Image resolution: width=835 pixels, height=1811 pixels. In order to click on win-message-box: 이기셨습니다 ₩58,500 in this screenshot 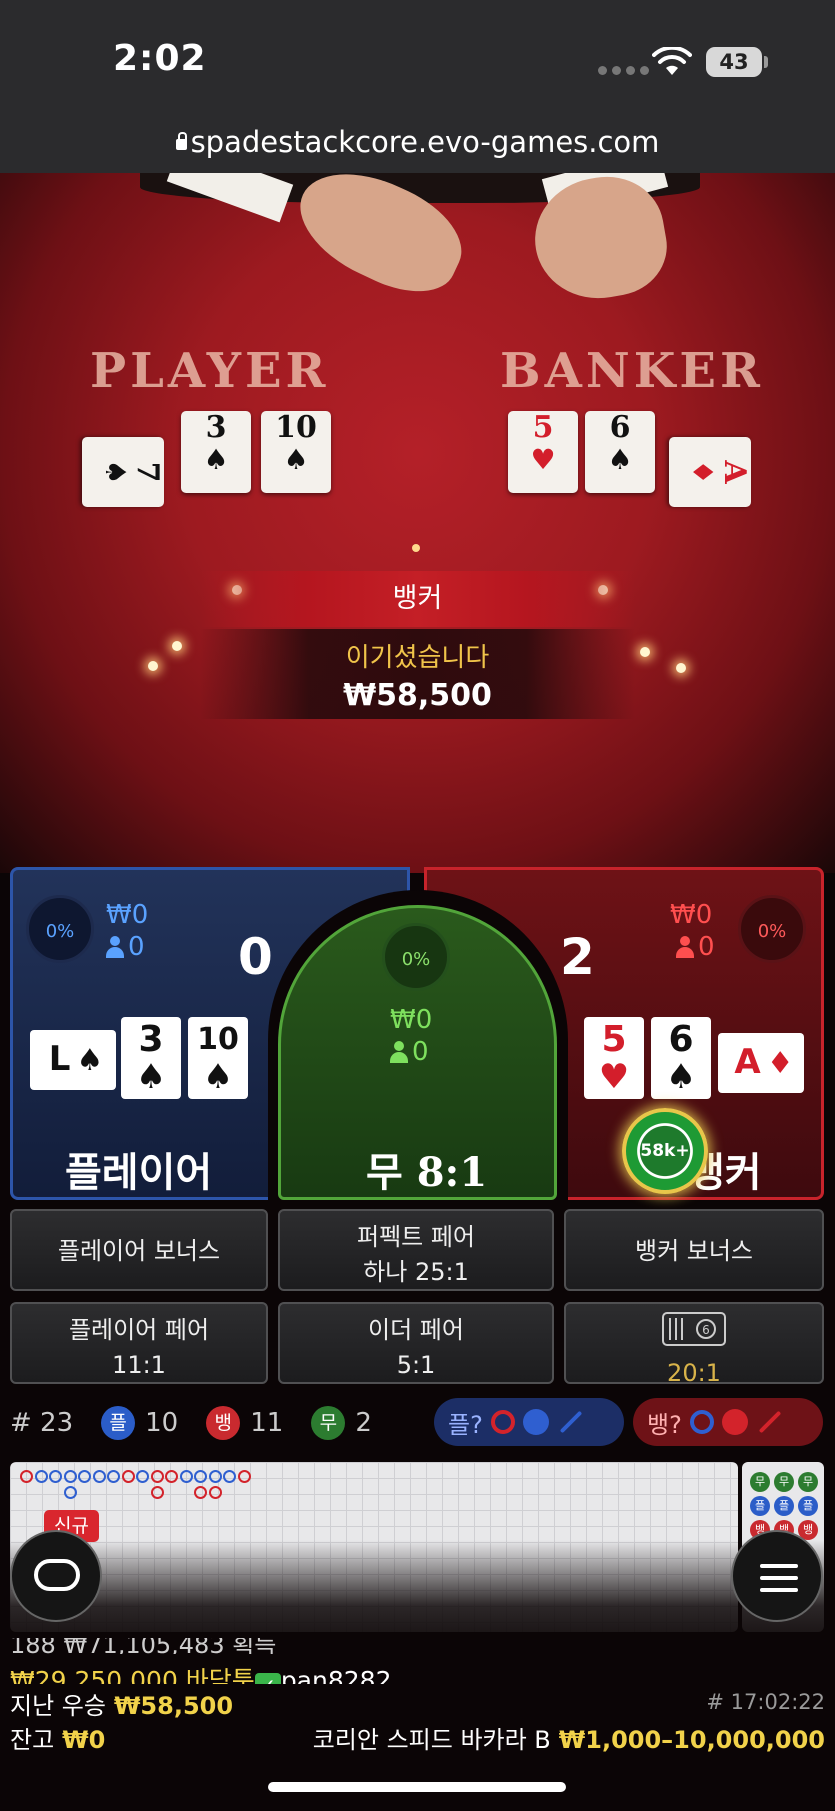, I will do `click(417, 674)`.